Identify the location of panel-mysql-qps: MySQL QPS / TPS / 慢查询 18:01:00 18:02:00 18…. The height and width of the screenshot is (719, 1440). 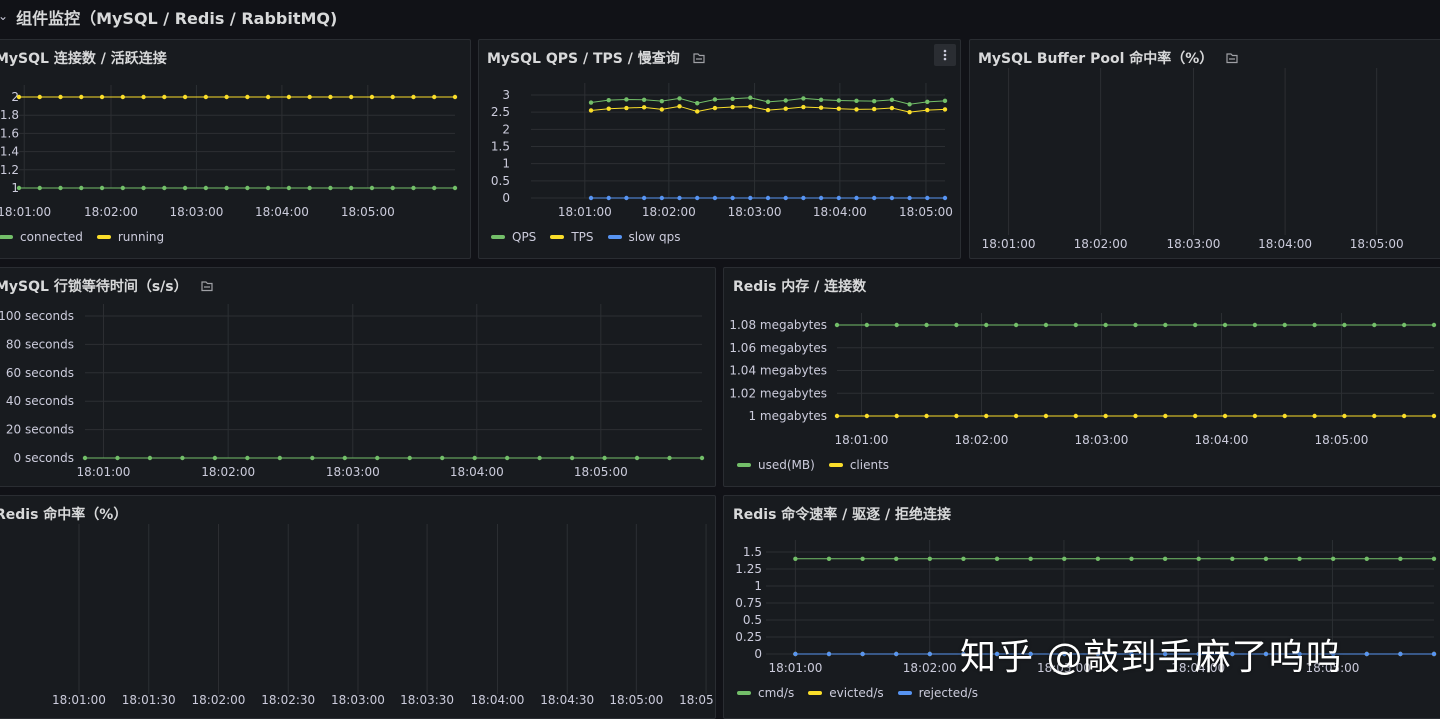
(719, 149).